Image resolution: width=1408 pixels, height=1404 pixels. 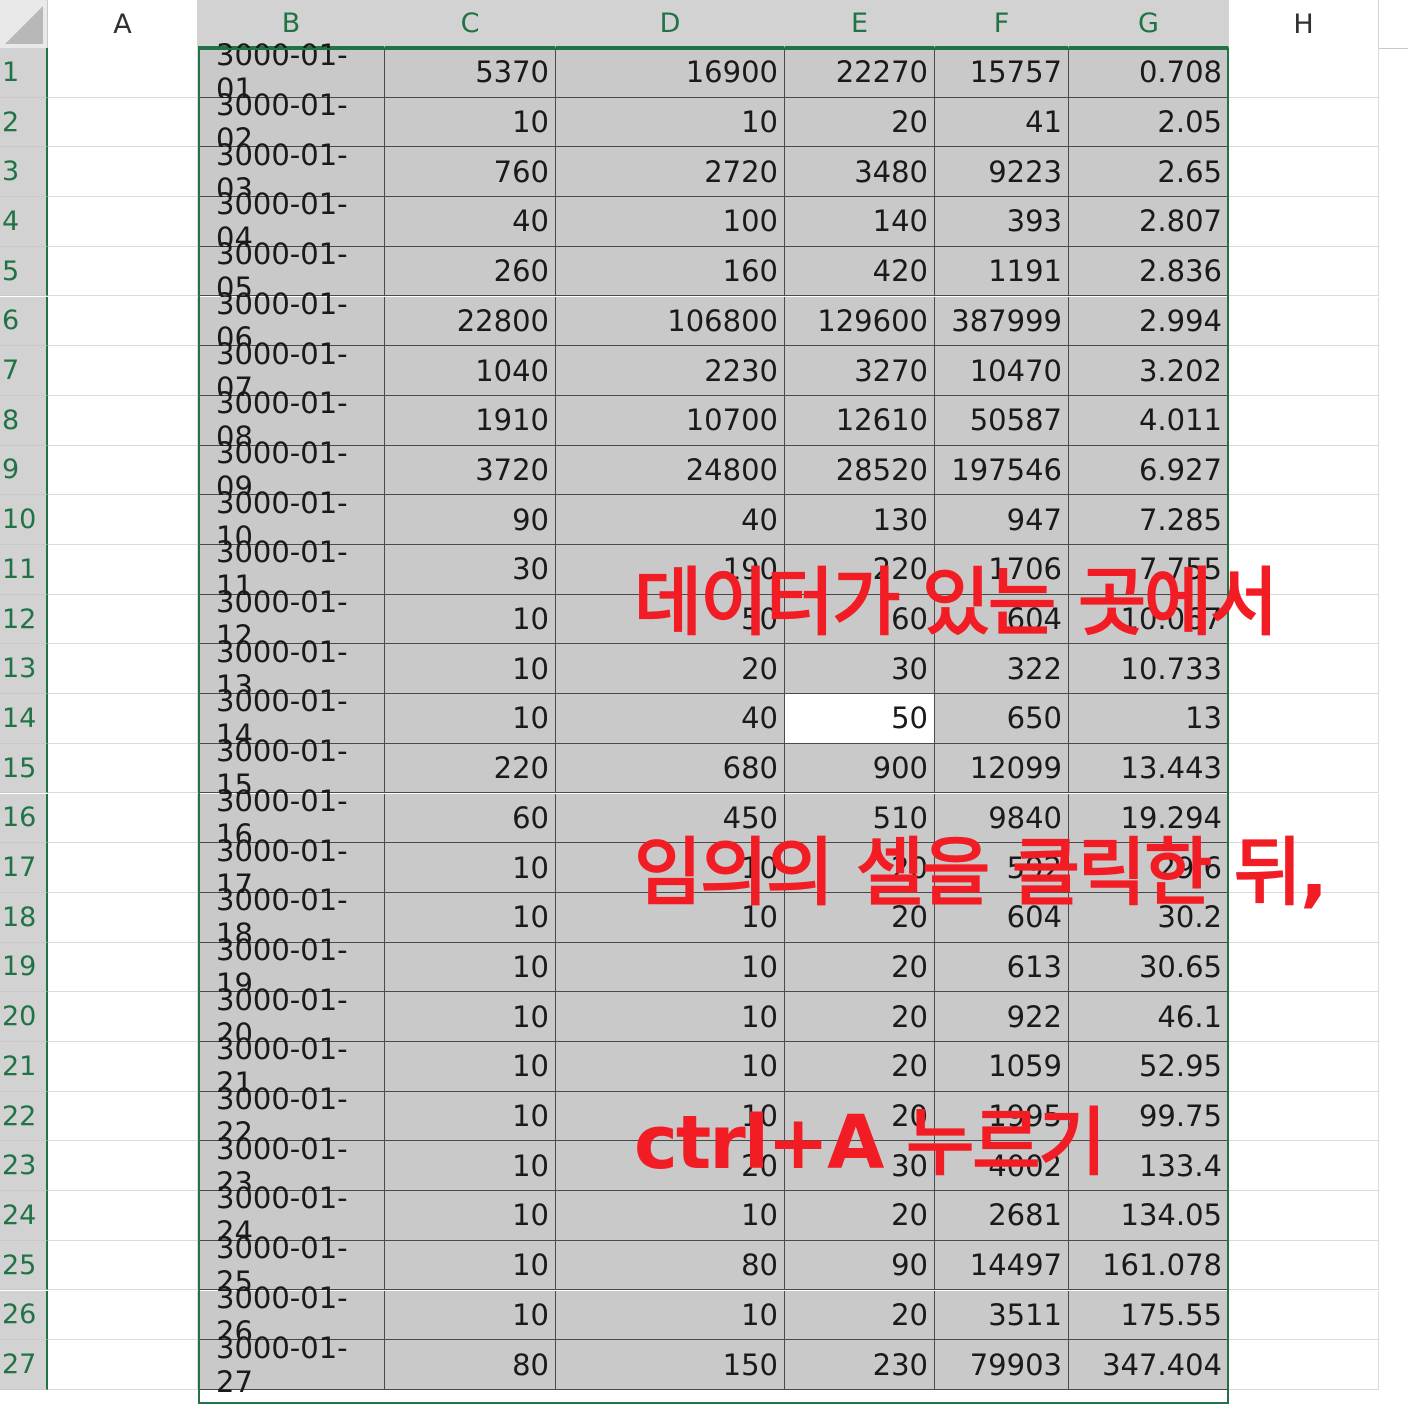 What do you see at coordinates (670, 222) in the screenshot?
I see `cell-d4: 100` at bounding box center [670, 222].